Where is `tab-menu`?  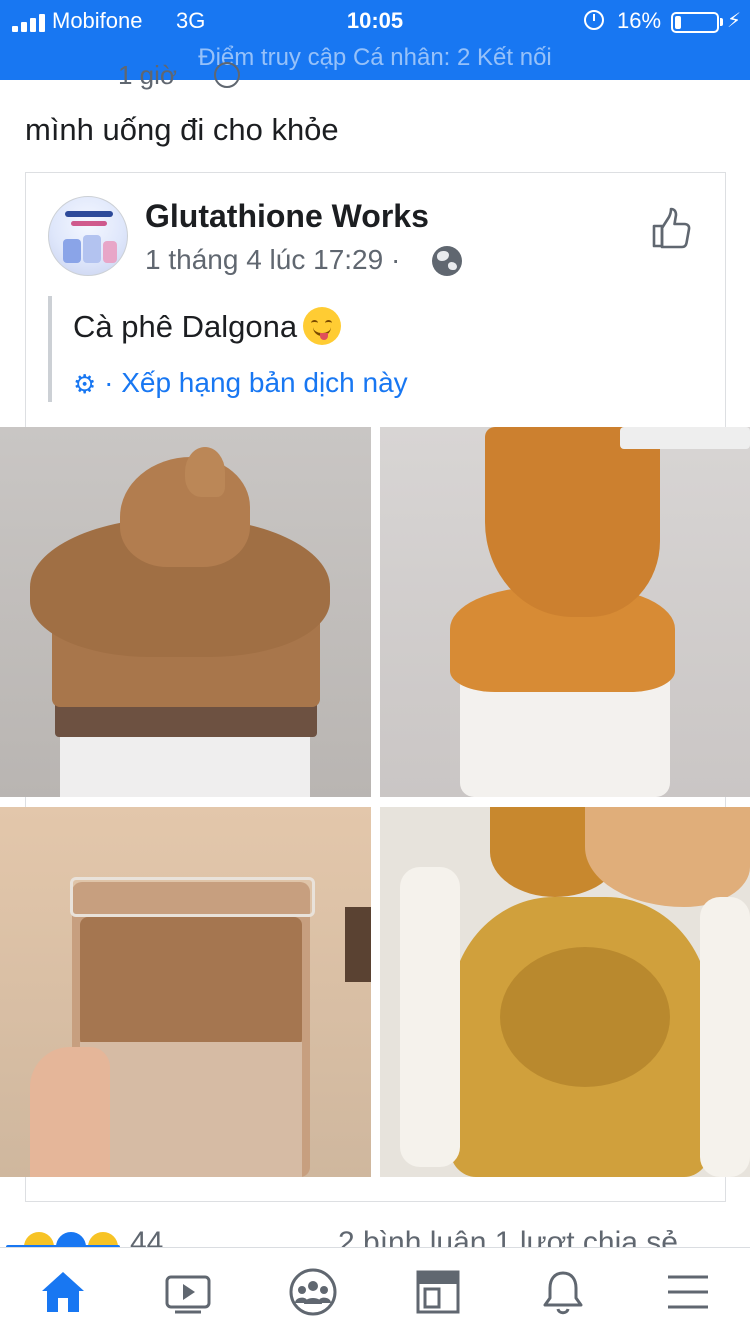 tab-menu is located at coordinates (687, 1291).